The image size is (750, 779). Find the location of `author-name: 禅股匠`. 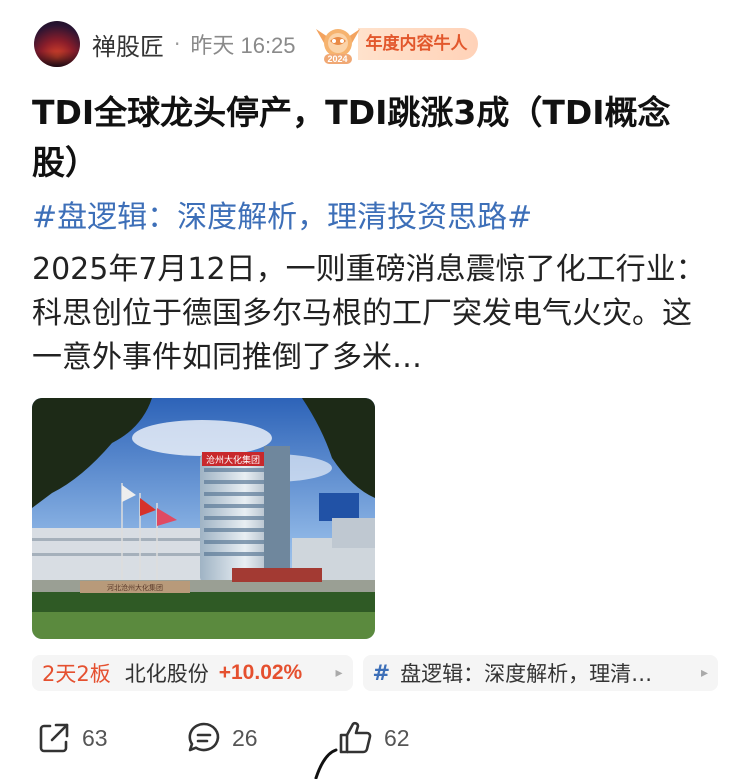

author-name: 禅股匠 is located at coordinates (128, 44).